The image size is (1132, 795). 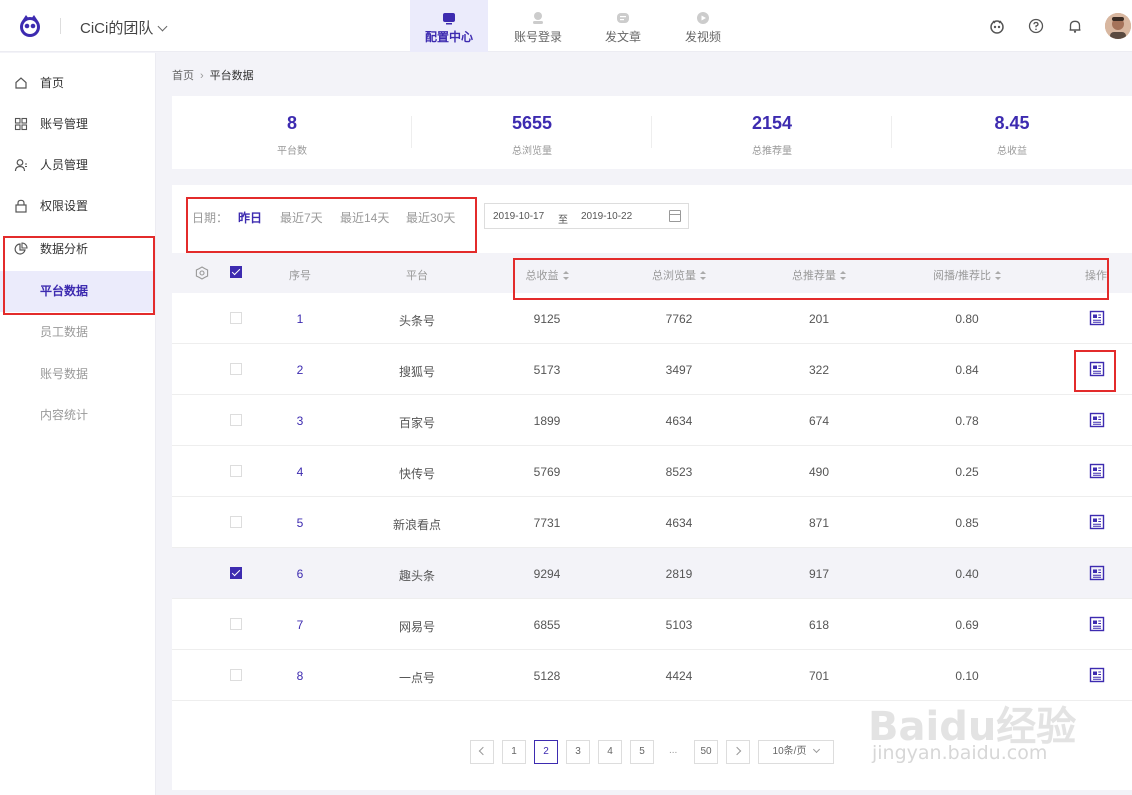 I want to click on page-button: 4, so click(x=610, y=752).